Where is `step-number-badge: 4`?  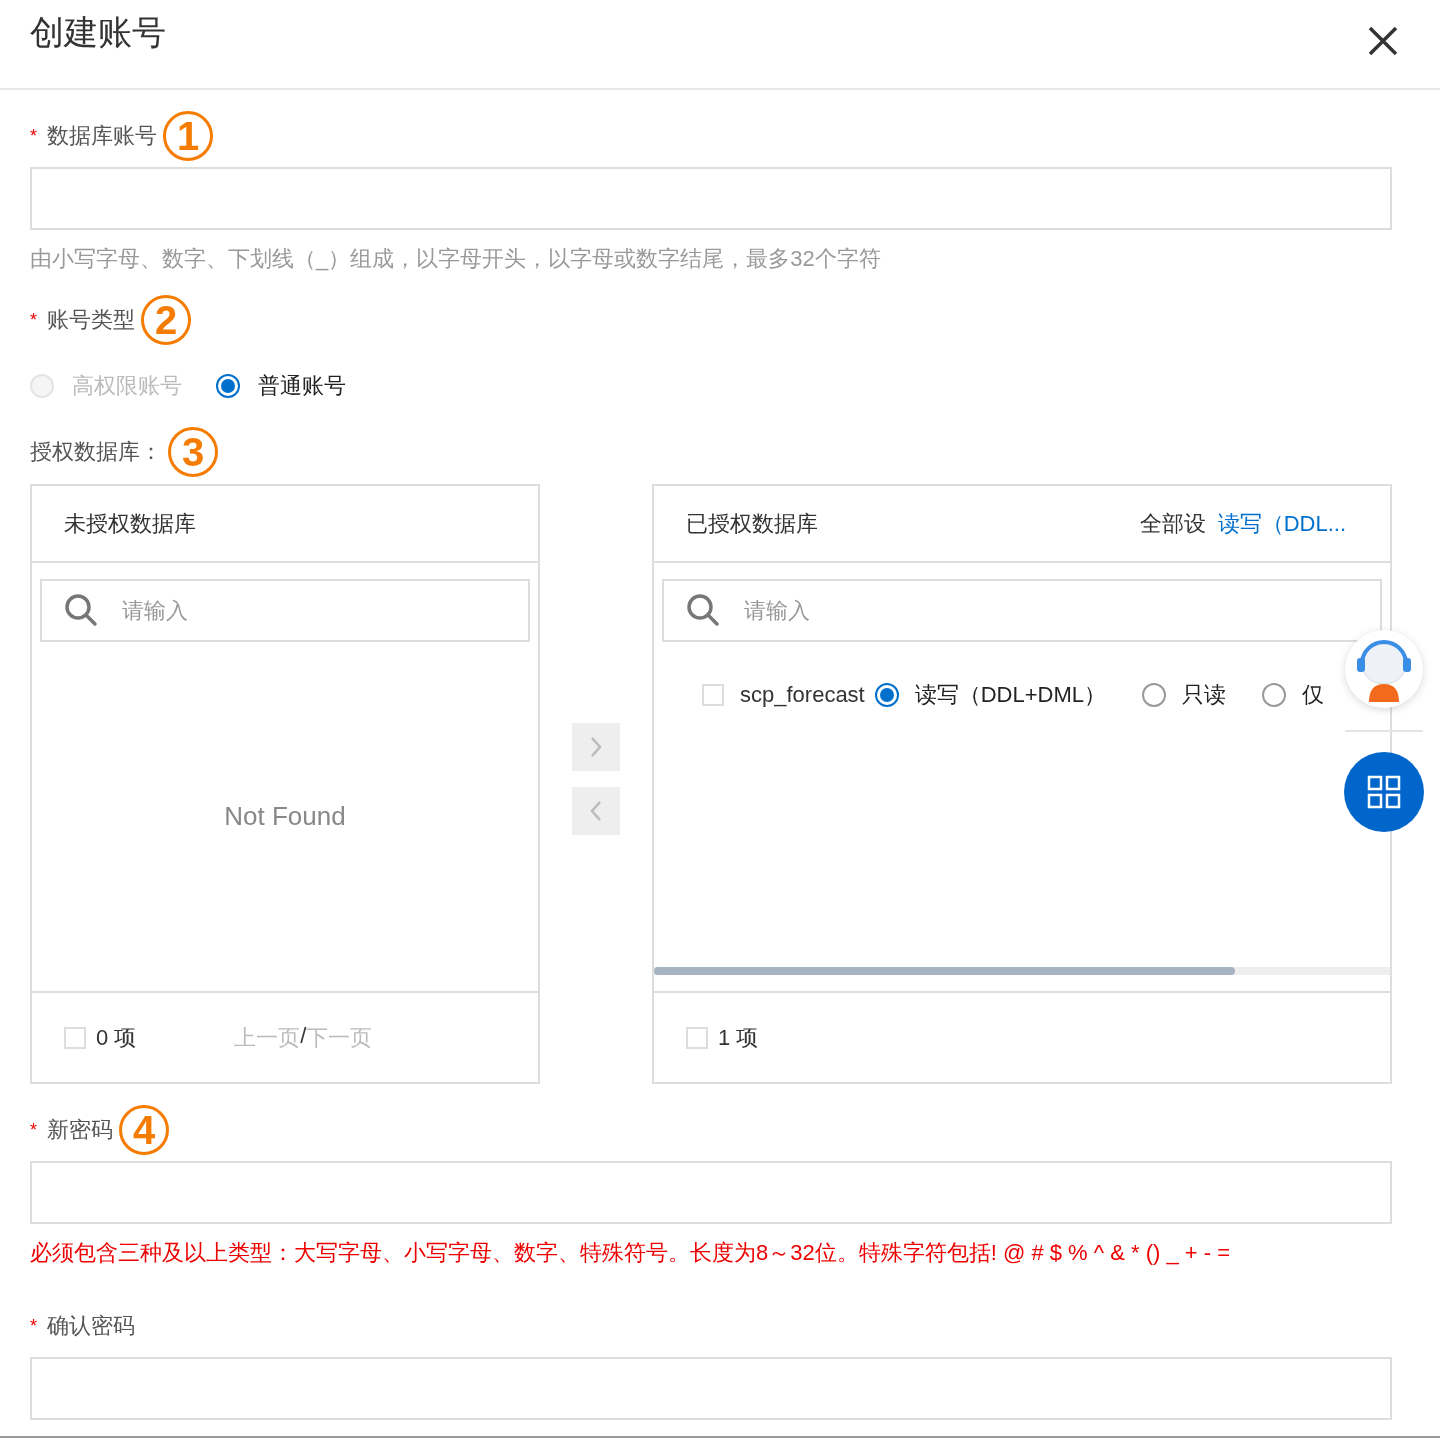
step-number-badge: 4 is located at coordinates (144, 1130).